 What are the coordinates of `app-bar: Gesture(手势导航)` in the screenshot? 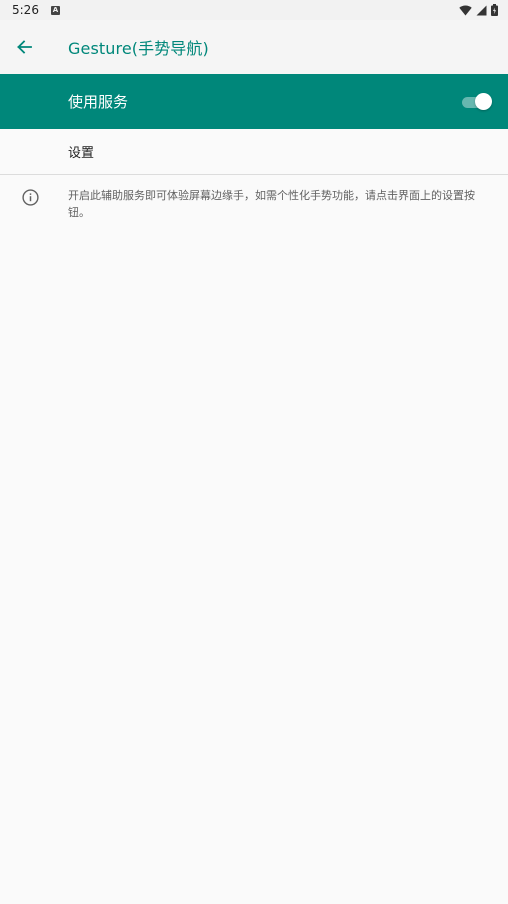 It's located at (254, 47).